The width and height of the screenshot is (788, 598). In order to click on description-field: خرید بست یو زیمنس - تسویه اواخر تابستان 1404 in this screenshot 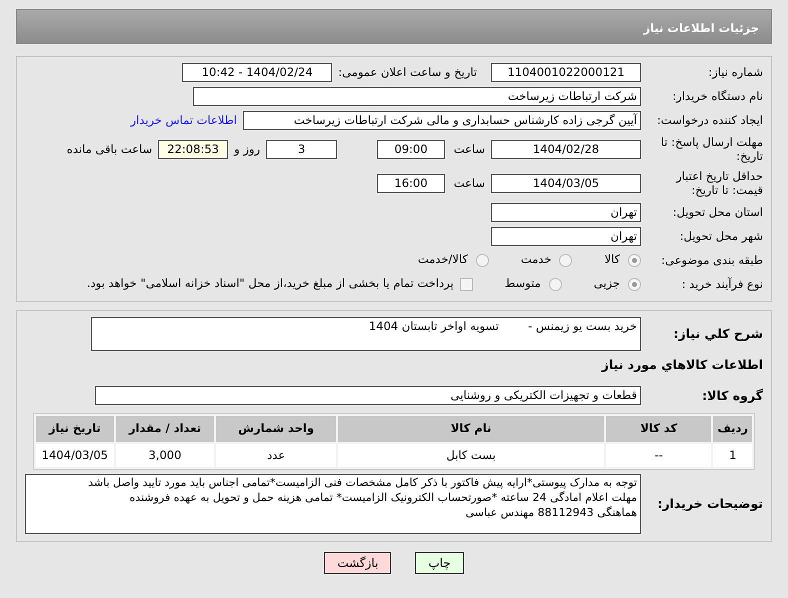, I will do `click(366, 333)`.